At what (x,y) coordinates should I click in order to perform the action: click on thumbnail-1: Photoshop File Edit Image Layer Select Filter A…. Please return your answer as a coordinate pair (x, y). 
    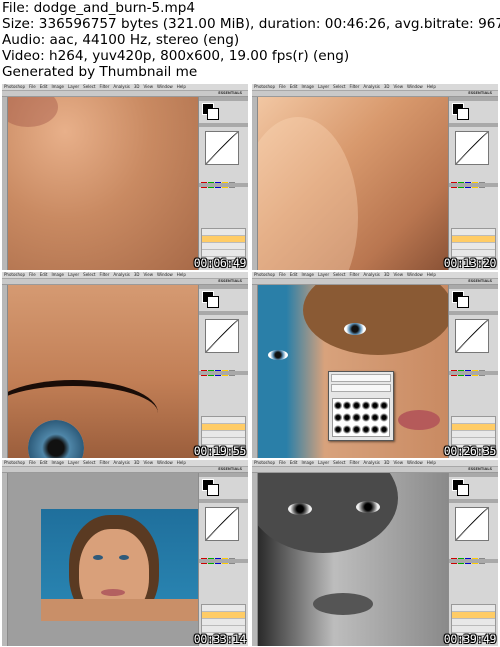
    Looking at the image, I should click on (125, 177).